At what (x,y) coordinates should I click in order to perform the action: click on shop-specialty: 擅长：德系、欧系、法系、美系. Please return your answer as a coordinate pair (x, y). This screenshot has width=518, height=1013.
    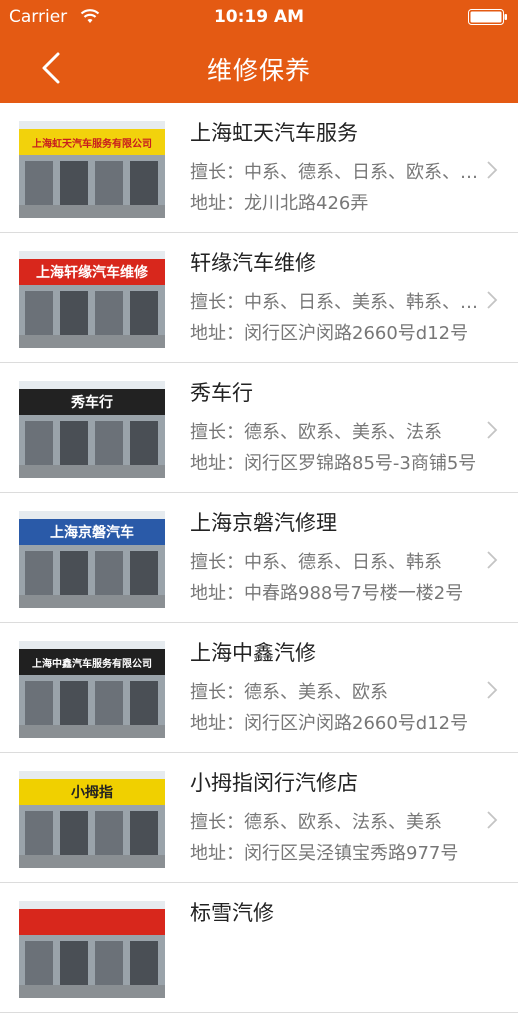
    Looking at the image, I should click on (316, 822).